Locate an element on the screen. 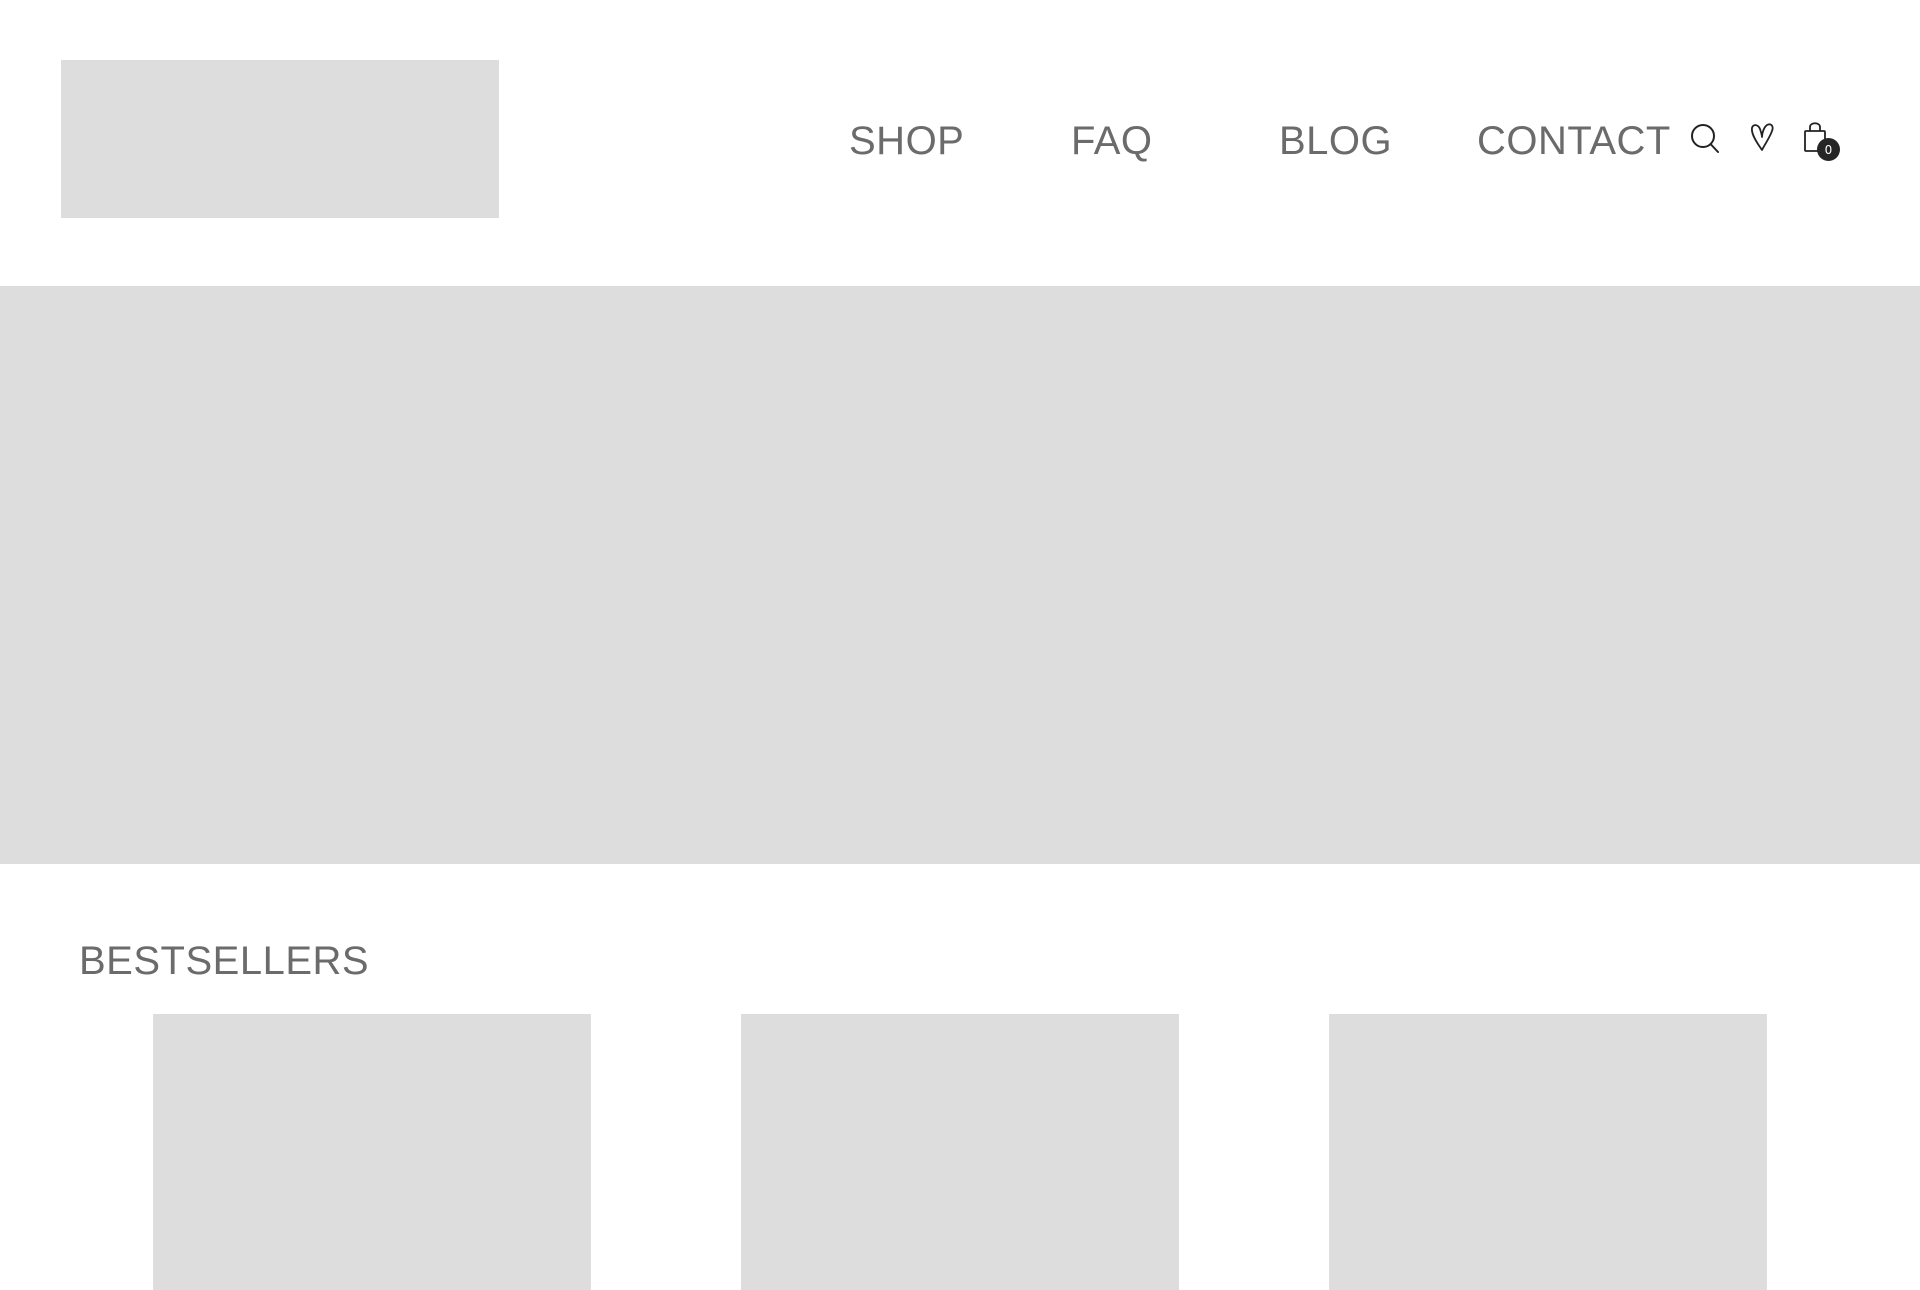 This screenshot has width=1920, height=1290. nav-link-faq: FAQ is located at coordinates (1112, 141).